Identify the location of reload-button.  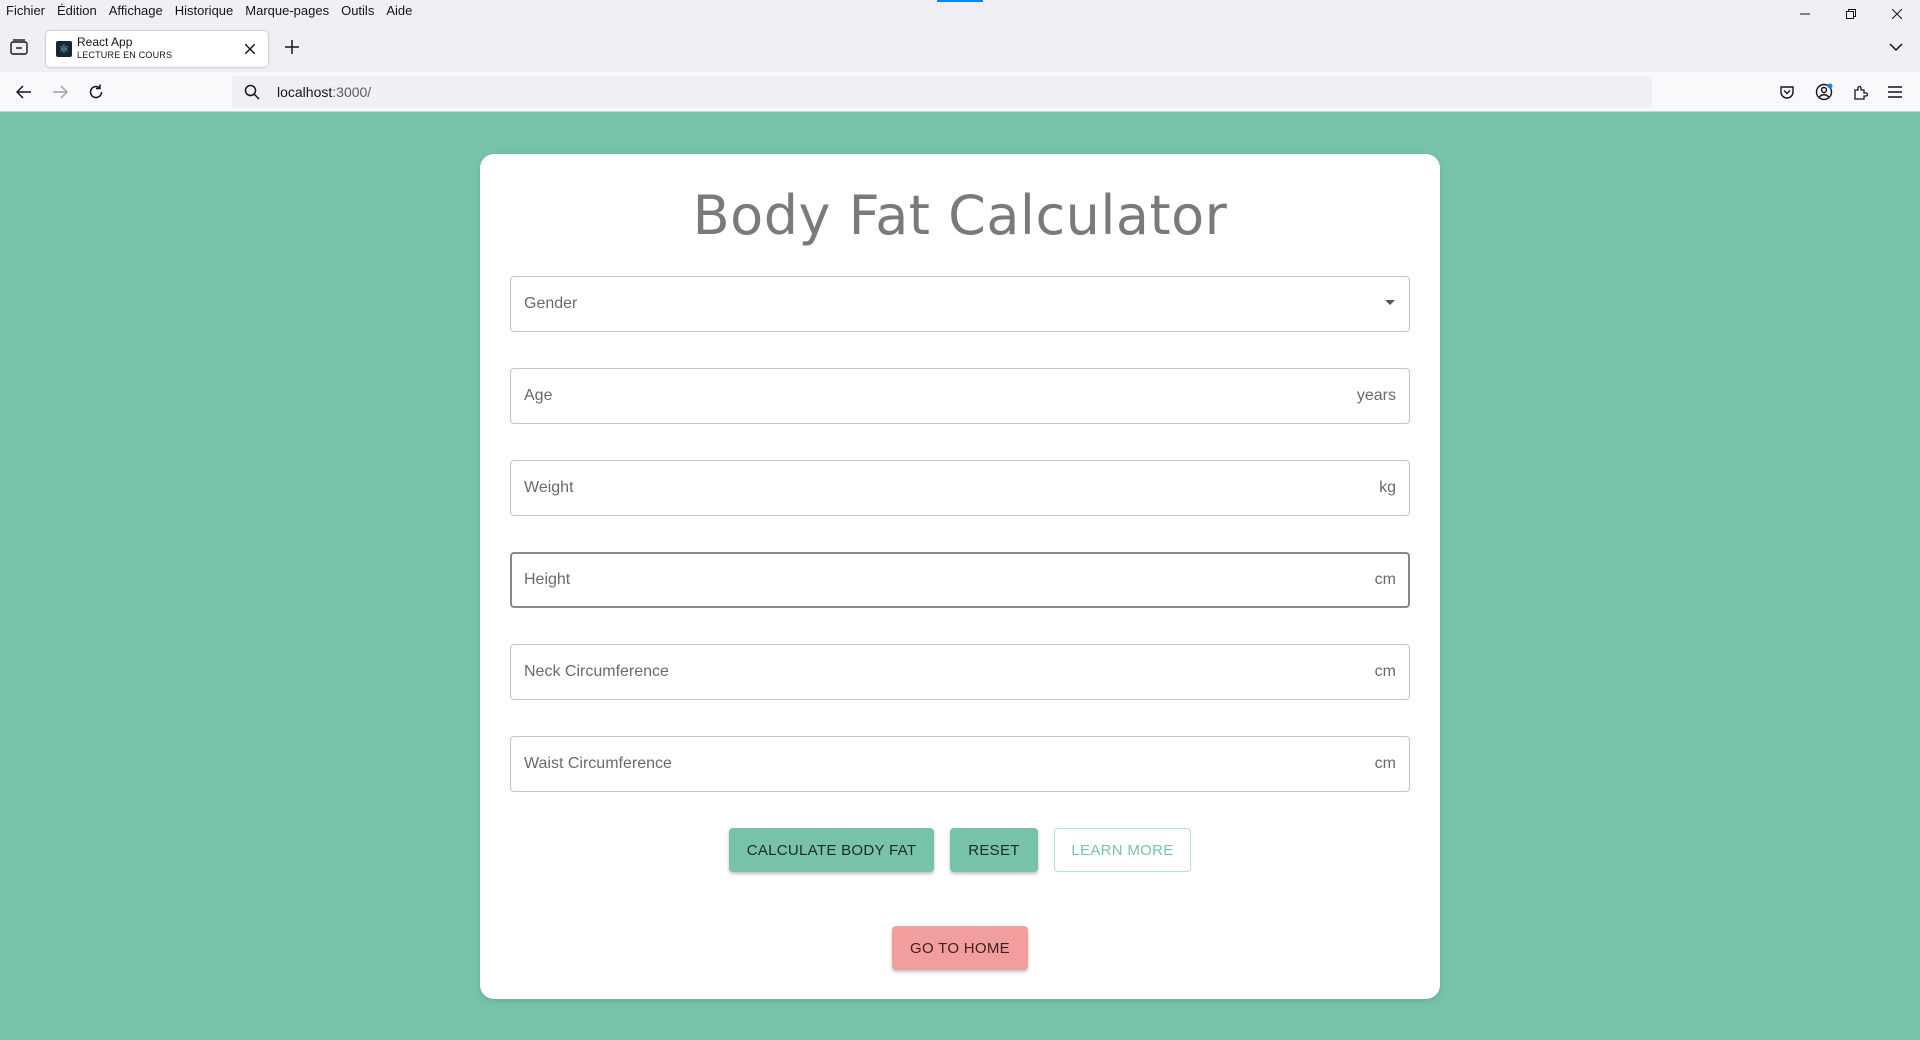
(96, 92).